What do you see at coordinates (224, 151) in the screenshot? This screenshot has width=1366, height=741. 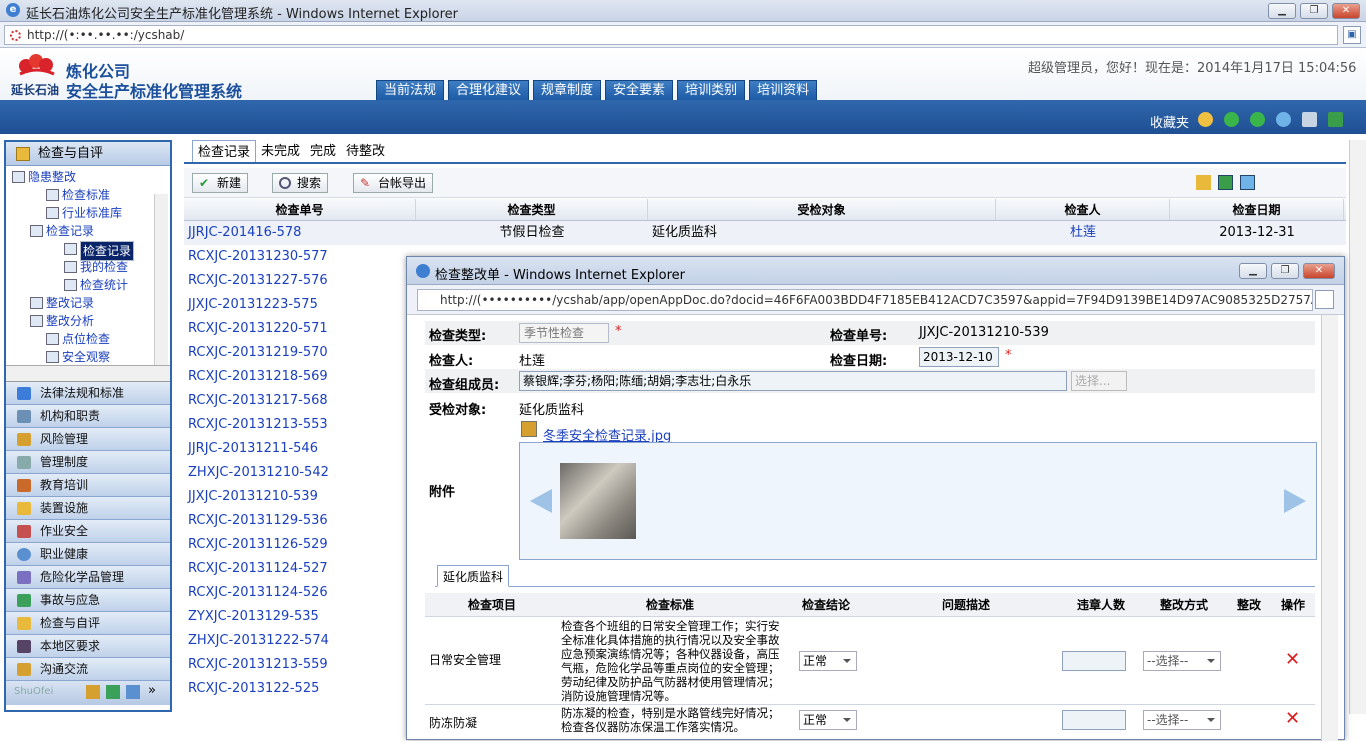 I see `tab-records: 检查记录` at bounding box center [224, 151].